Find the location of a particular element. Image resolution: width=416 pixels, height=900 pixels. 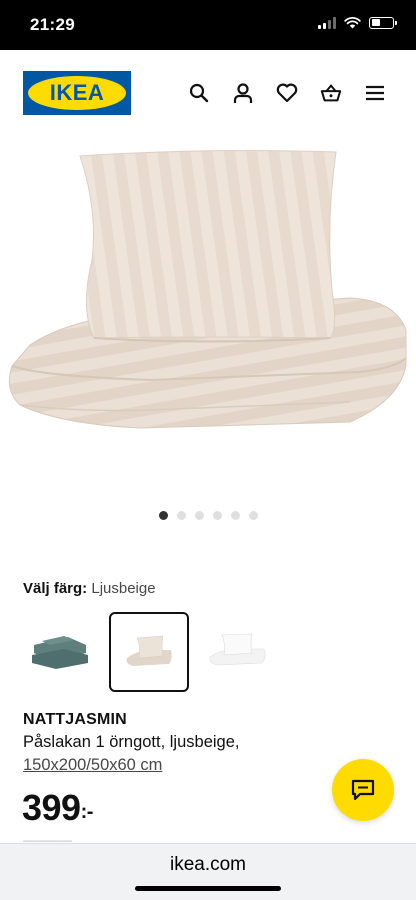

product-description: Påslakan 1 örngott, ljusbeige, is located at coordinates (131, 742).